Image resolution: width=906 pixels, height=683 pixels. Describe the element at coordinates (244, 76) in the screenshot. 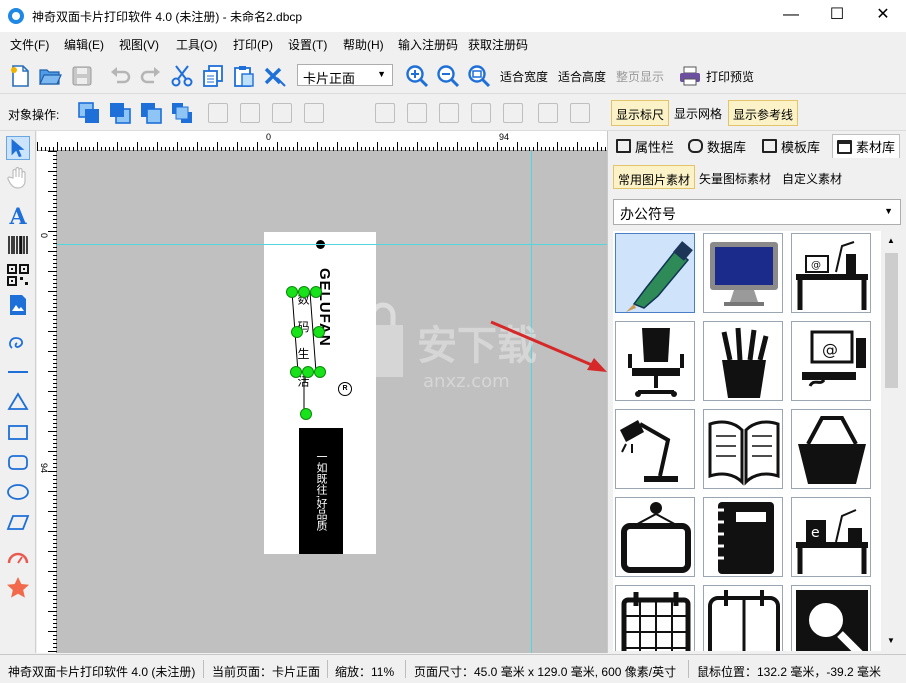

I see `paste-icon` at that location.